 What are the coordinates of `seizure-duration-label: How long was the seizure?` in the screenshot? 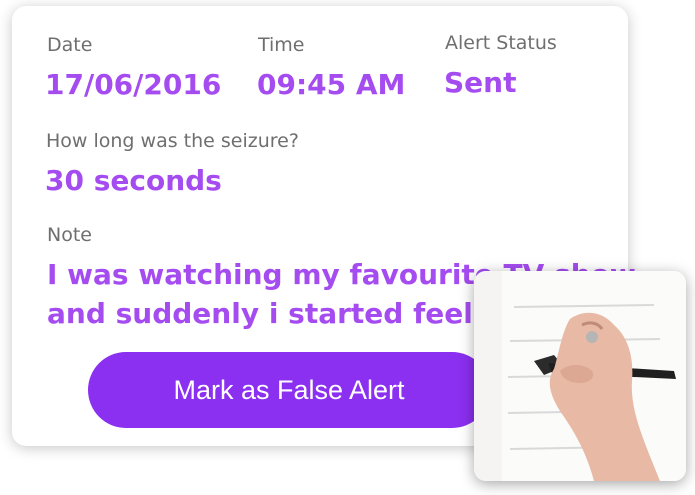 It's located at (172, 141).